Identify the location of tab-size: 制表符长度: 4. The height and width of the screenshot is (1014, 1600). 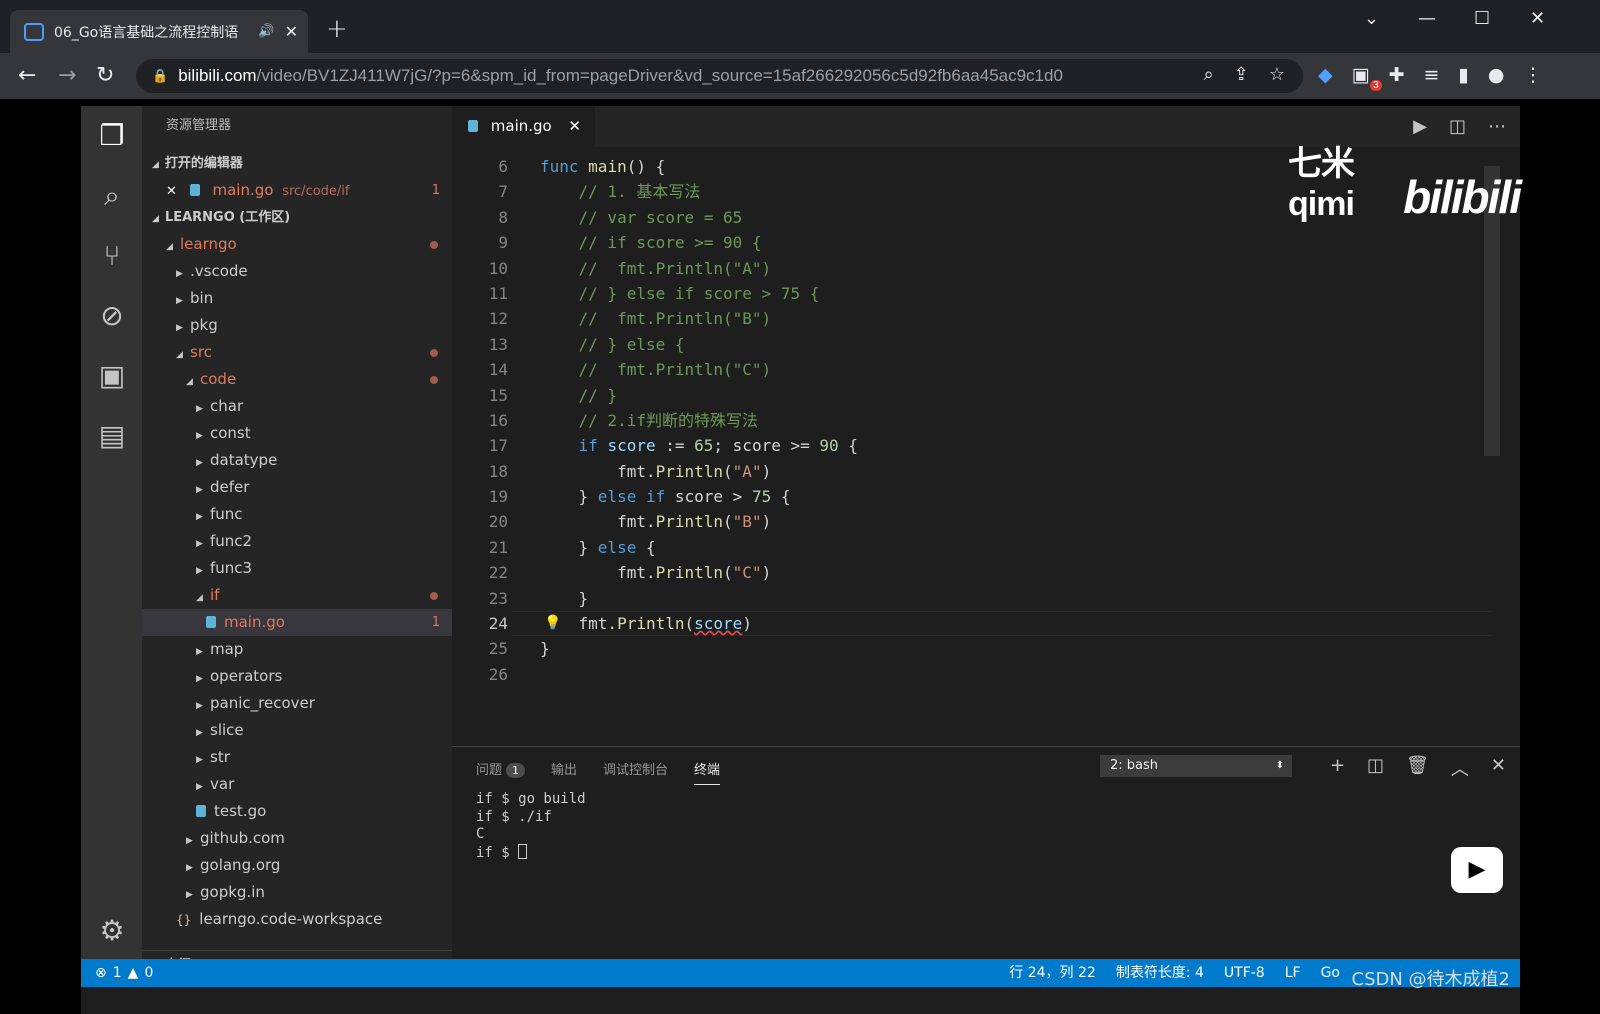
(1160, 973).